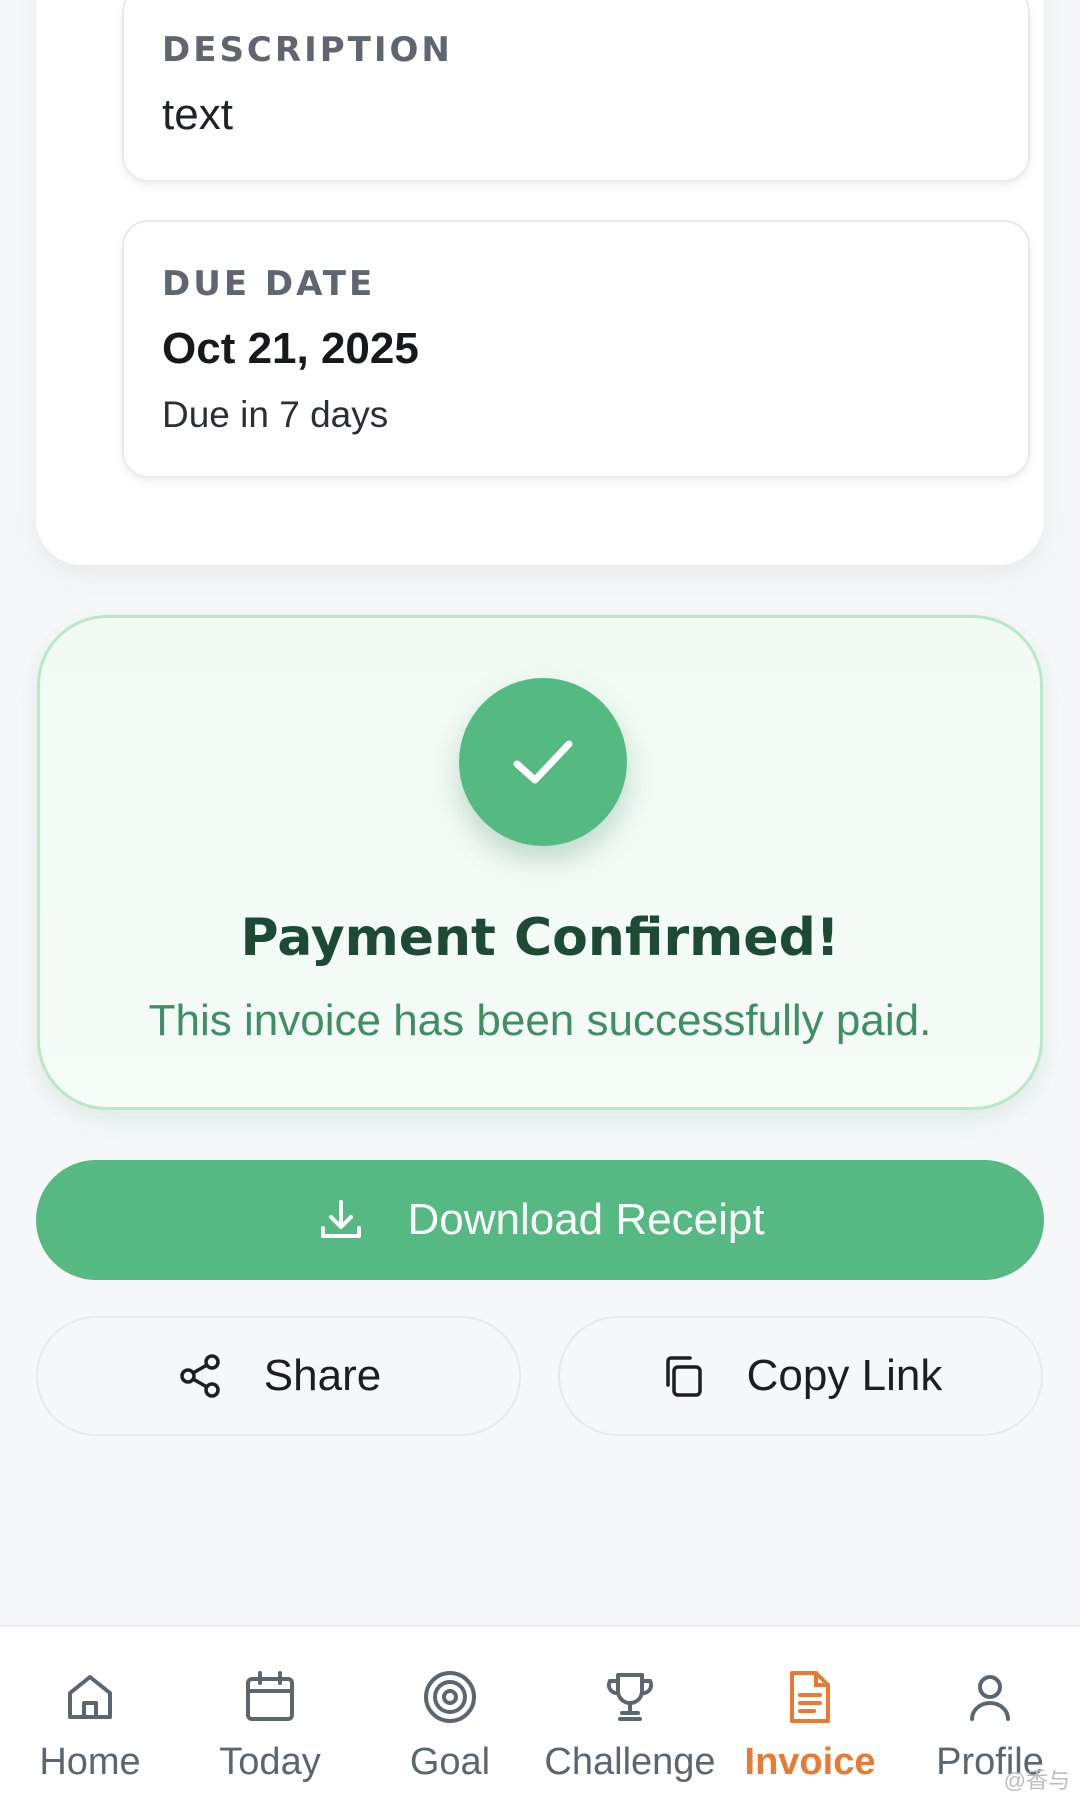 Image resolution: width=1080 pixels, height=1805 pixels. Describe the element at coordinates (275, 414) in the screenshot. I see `due-date-countdown: Due in 7 days` at that location.